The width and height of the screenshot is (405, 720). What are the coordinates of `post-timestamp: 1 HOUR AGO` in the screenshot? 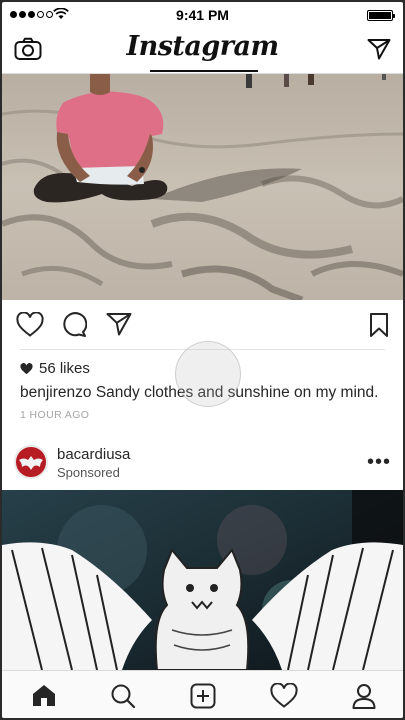 It's located at (55, 415).